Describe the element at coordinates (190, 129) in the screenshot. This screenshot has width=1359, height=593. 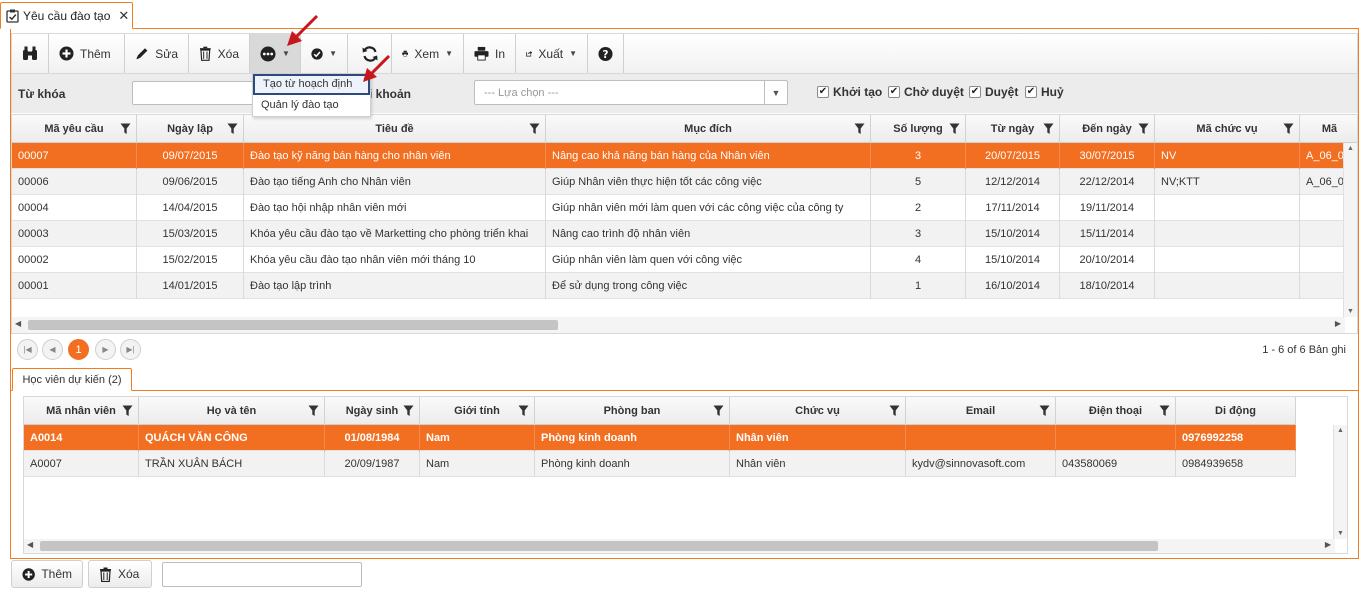
I see `column-header: Ngày lập` at that location.